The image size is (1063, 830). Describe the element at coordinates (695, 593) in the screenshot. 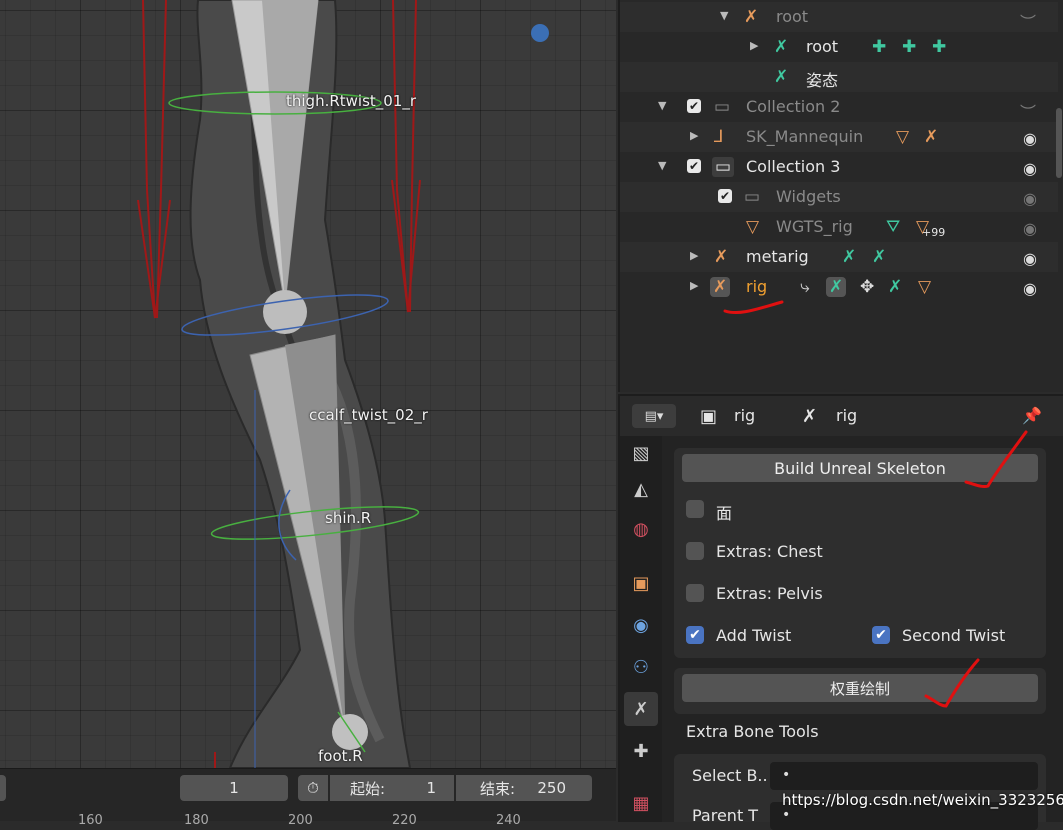

I see `extras-pelvis-checkbox` at that location.